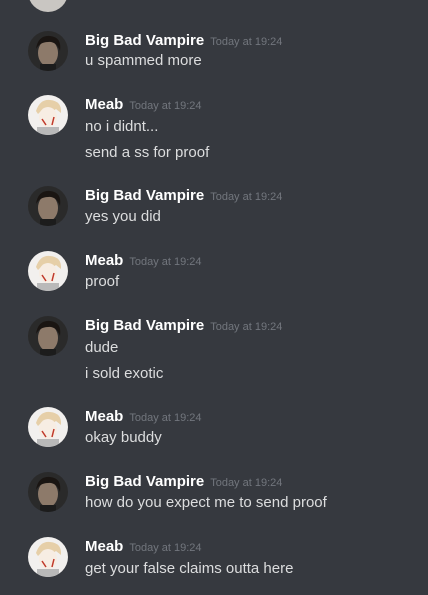  What do you see at coordinates (123, 437) in the screenshot?
I see `message-text: okay buddy` at bounding box center [123, 437].